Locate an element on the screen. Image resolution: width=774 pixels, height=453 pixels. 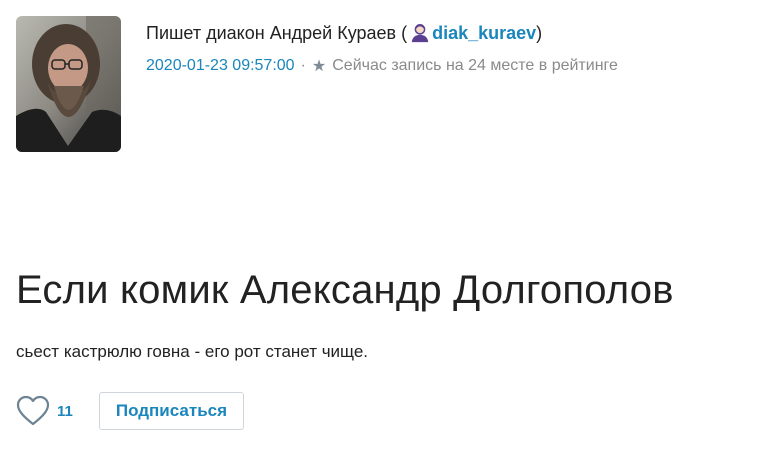
author-prefix: Пишет диакон Андрей Кураев ( is located at coordinates (277, 32).